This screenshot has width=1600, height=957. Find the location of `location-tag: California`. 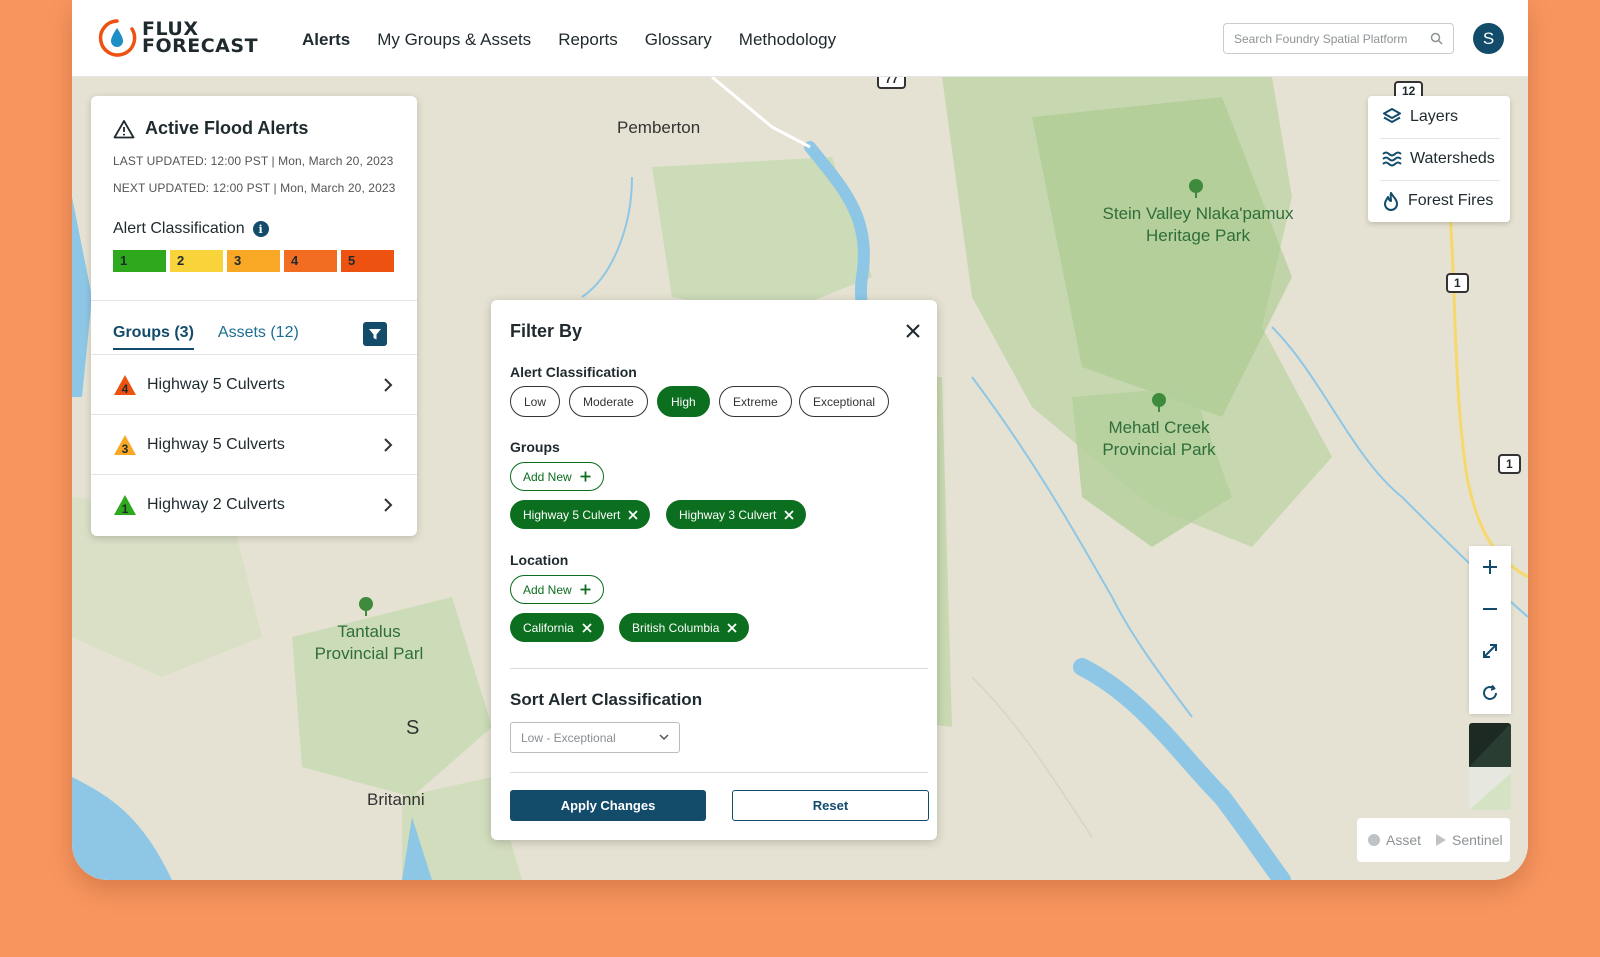

location-tag: California is located at coordinates (557, 627).